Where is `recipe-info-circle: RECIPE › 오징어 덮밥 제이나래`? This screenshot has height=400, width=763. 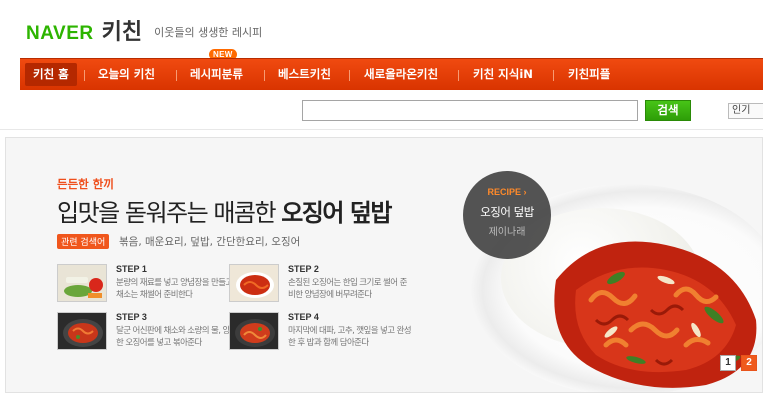 recipe-info-circle: RECIPE › 오징어 덮밥 제이나래 is located at coordinates (507, 215).